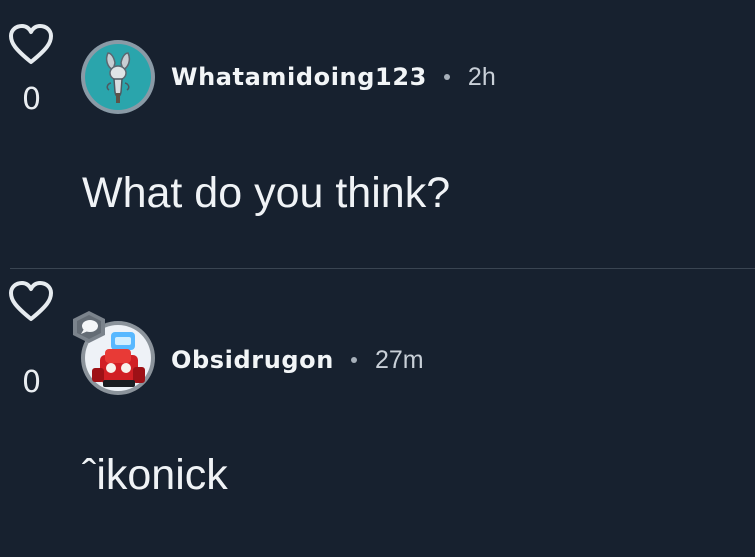 The height and width of the screenshot is (557, 755). I want to click on comment-header: Whatamidoing123 2h, so click(333, 77).